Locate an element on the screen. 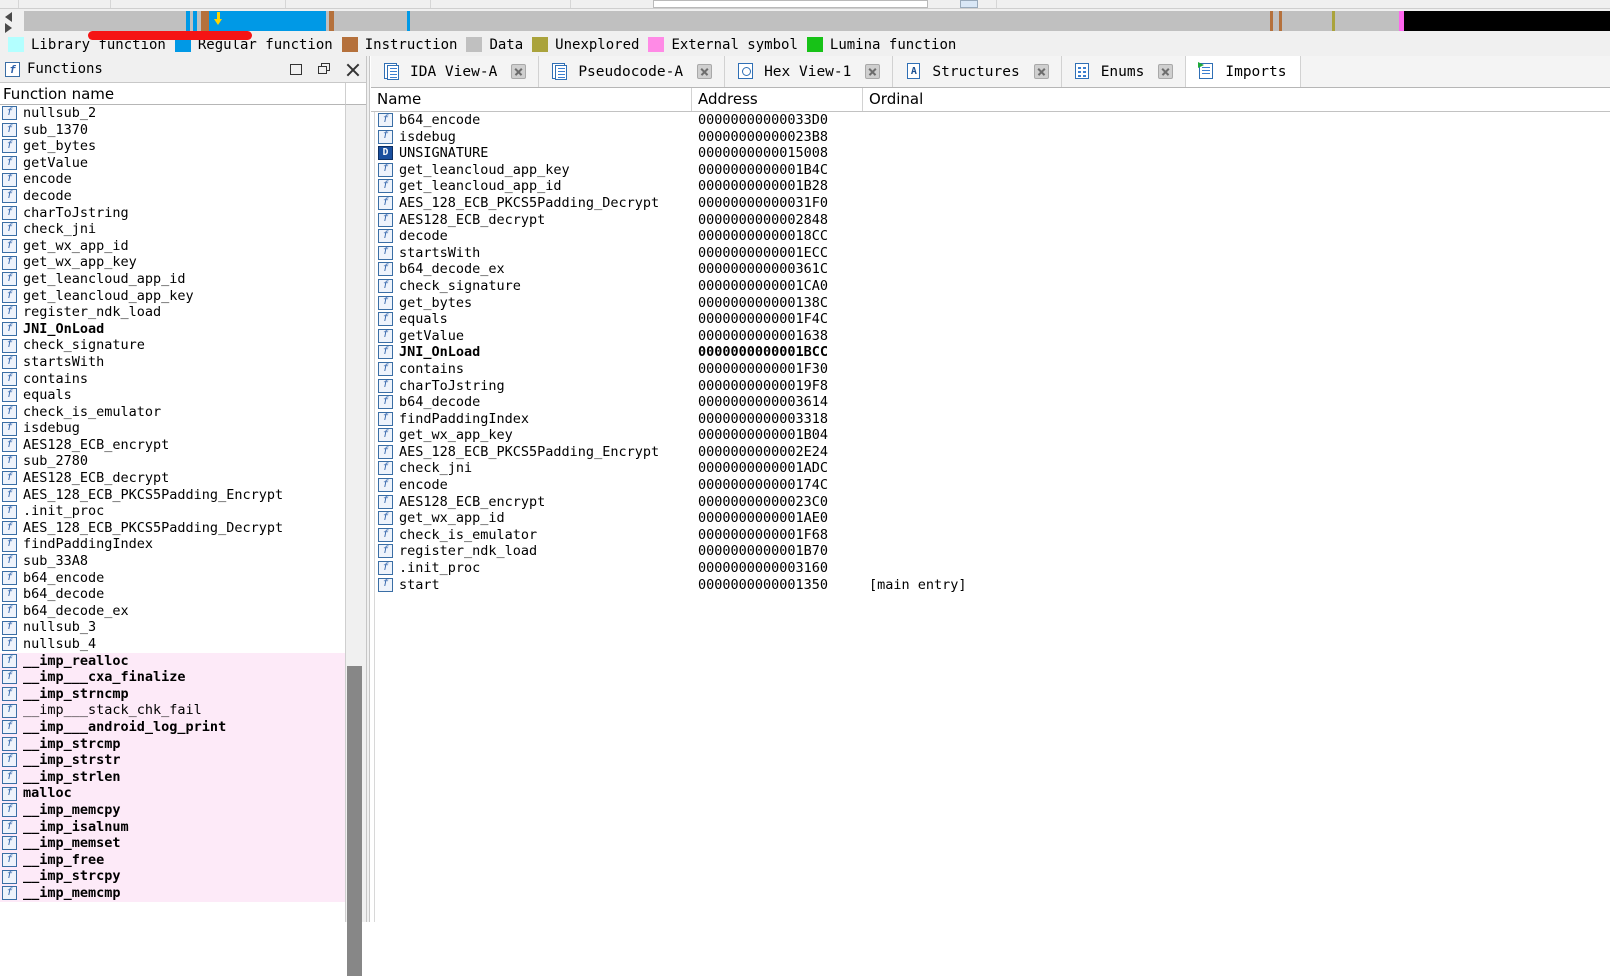  function-list-item: f __imp_strlen is located at coordinates (172, 777).